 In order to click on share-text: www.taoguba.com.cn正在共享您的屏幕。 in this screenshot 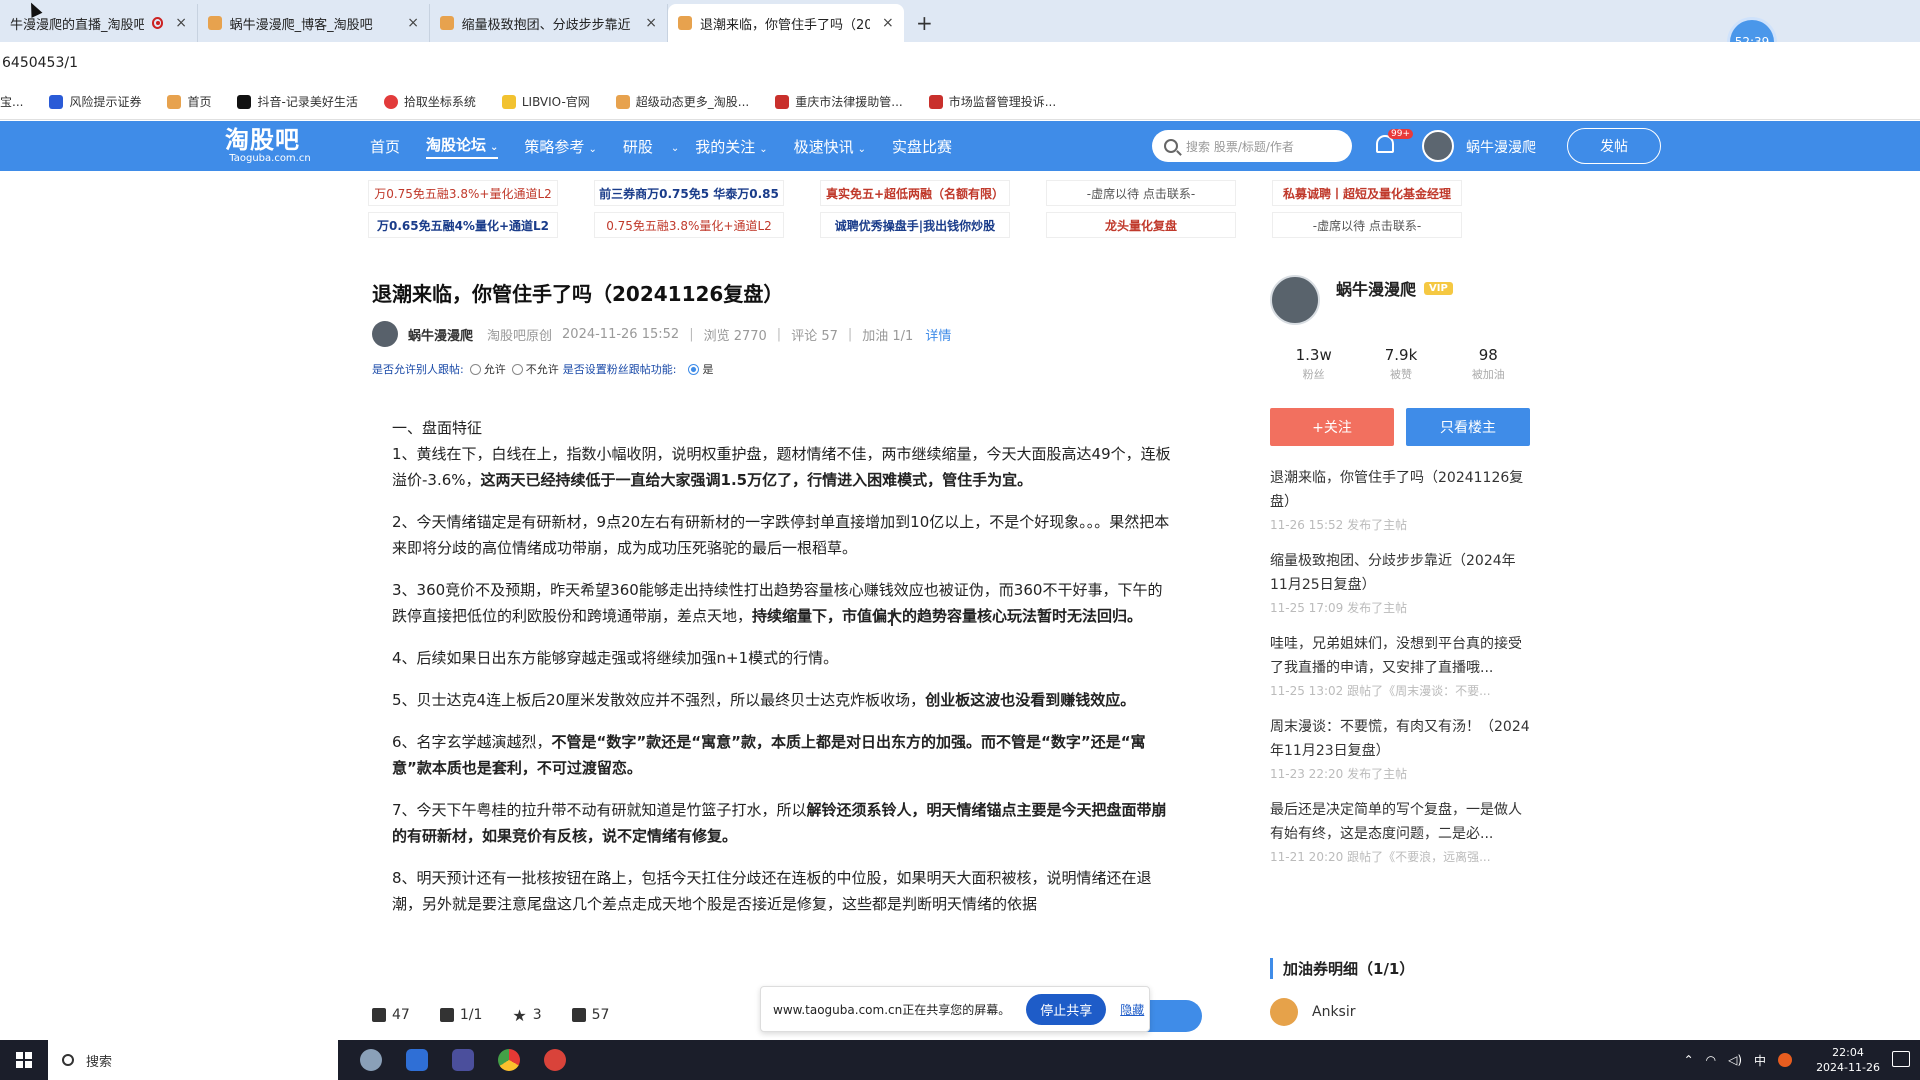, I will do `click(892, 1009)`.